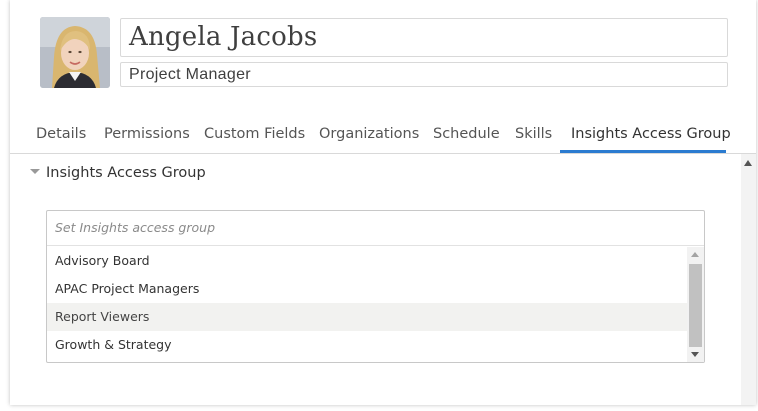 The height and width of the screenshot is (411, 758). I want to click on tab-custom-fields: Custom Fields, so click(254, 135).